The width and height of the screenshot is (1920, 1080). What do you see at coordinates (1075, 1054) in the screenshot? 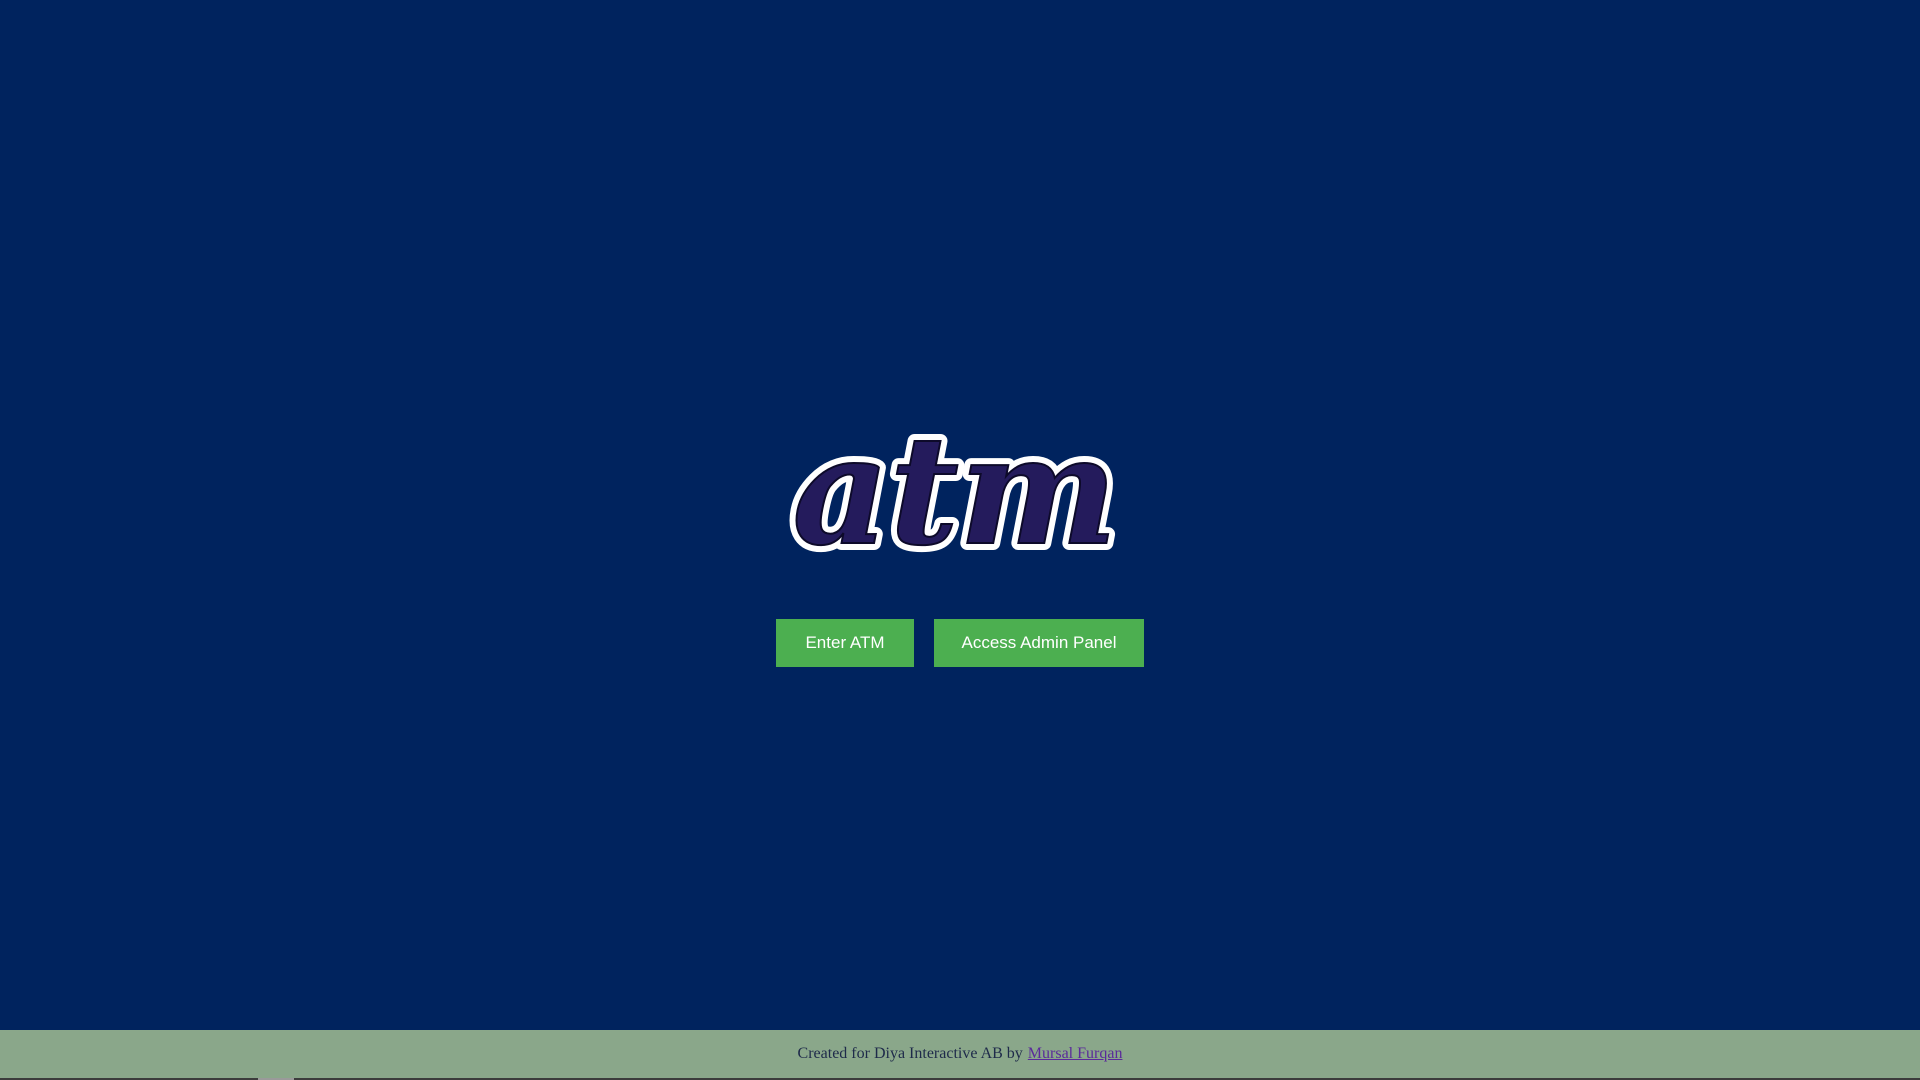
I see `author-link: Mursal Furqan` at bounding box center [1075, 1054].